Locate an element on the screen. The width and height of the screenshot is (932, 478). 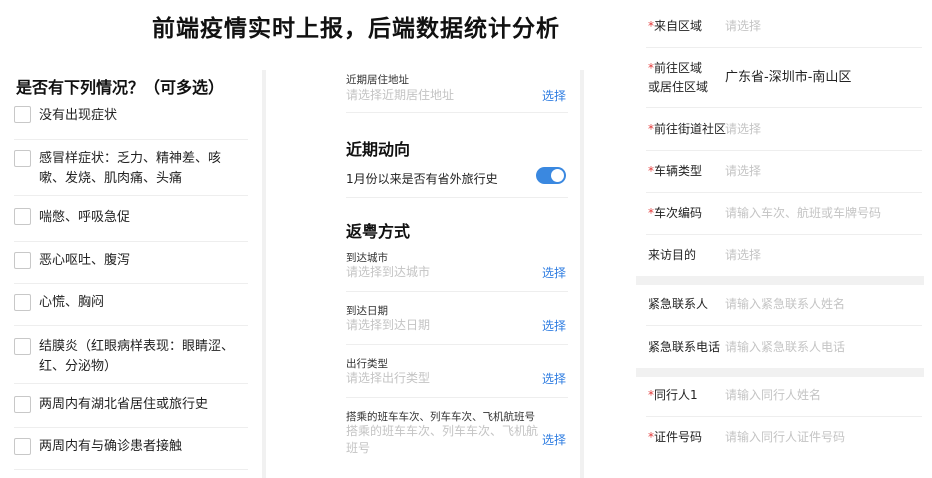
dest-street-field: 请选择 is located at coordinates (743, 129).